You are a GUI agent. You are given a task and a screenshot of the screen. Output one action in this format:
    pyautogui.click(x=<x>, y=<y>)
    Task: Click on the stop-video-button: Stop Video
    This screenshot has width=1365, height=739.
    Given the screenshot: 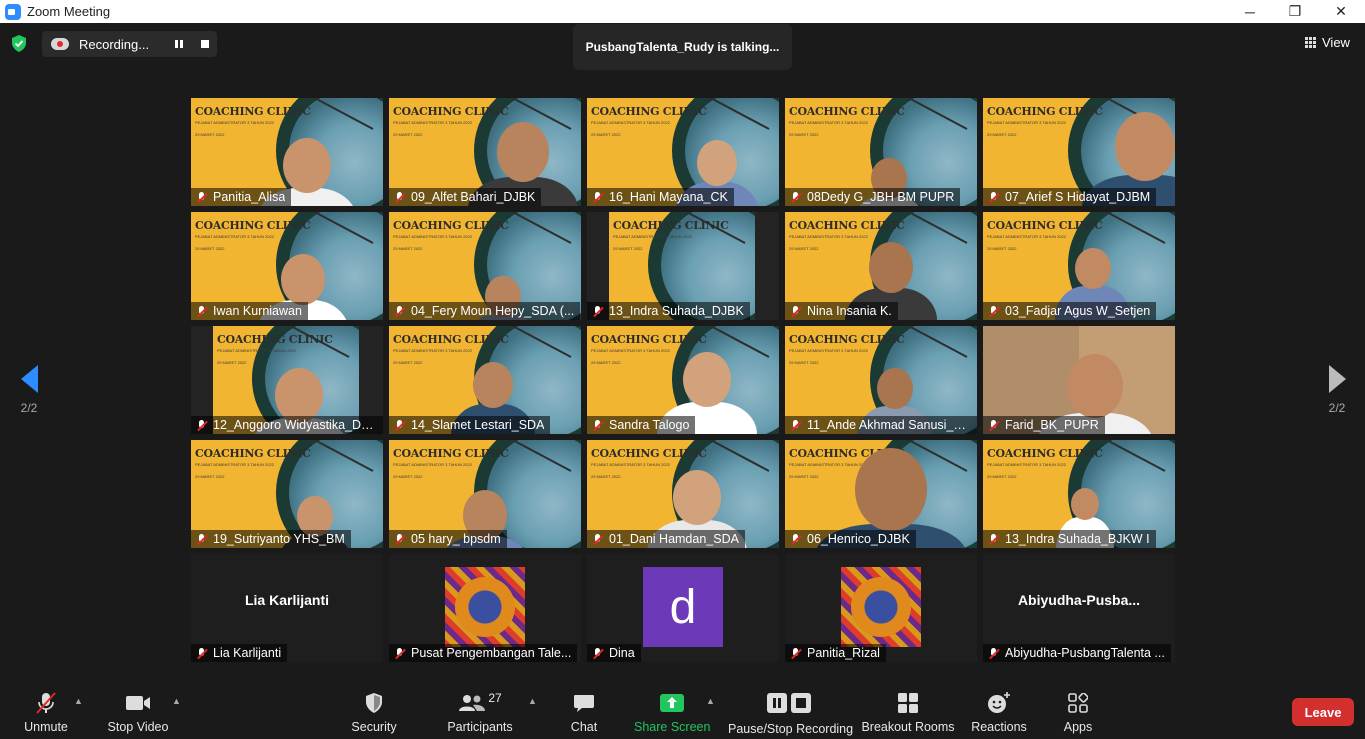 What is the action you would take?
    pyautogui.click(x=138, y=709)
    